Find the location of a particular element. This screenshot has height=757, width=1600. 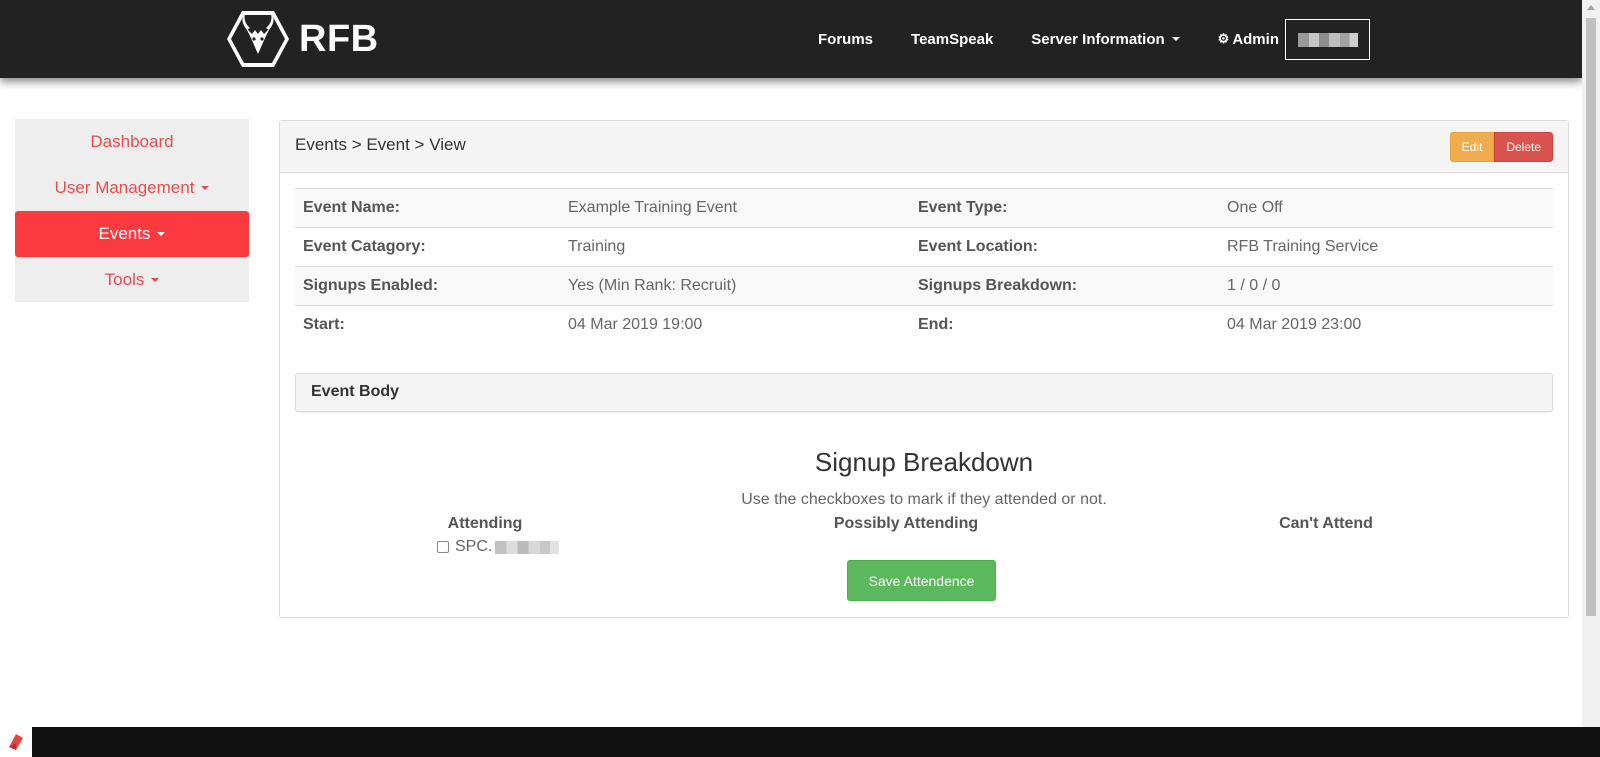

attended-checkbox is located at coordinates (443, 547).